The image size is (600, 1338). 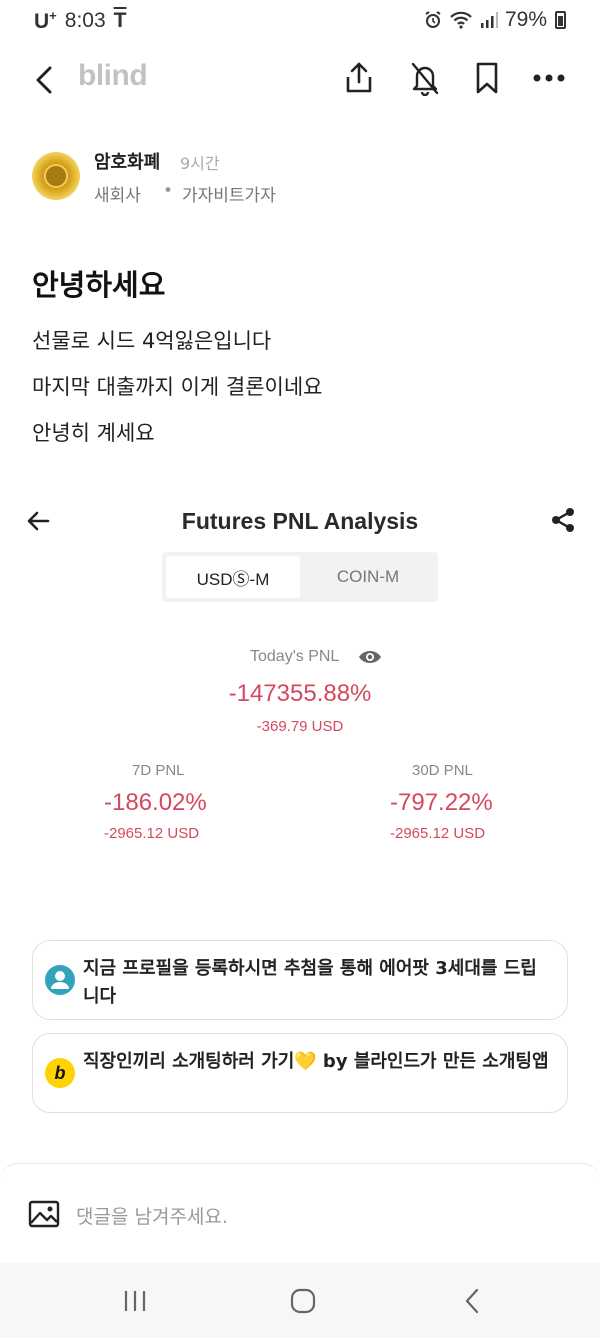 What do you see at coordinates (300, 1213) in the screenshot?
I see `comment-bar: 댓글을 남겨주세요.` at bounding box center [300, 1213].